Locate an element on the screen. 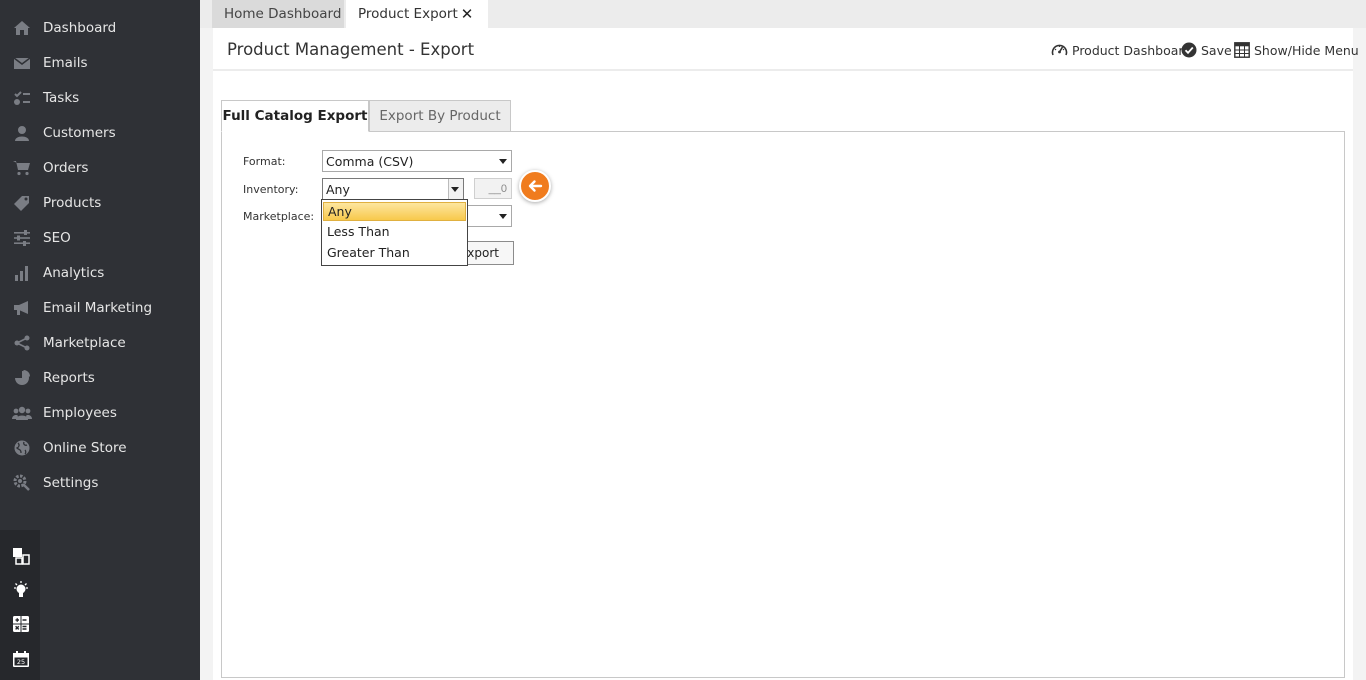  sidebar-item-products: Products is located at coordinates (100, 202).